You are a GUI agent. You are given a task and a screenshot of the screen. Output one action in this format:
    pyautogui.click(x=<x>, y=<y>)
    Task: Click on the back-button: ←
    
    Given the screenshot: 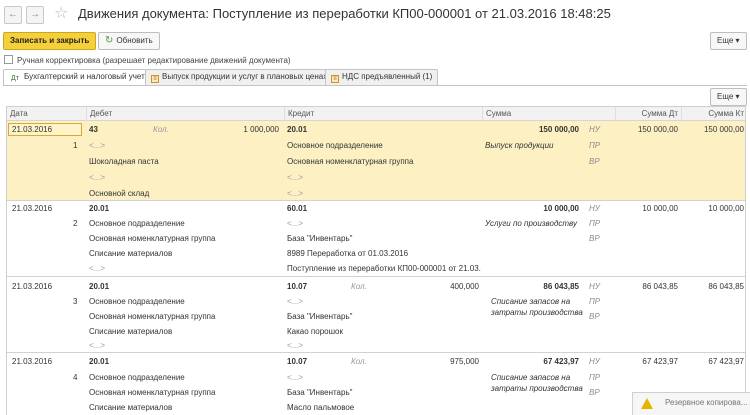 What is the action you would take?
    pyautogui.click(x=13, y=15)
    